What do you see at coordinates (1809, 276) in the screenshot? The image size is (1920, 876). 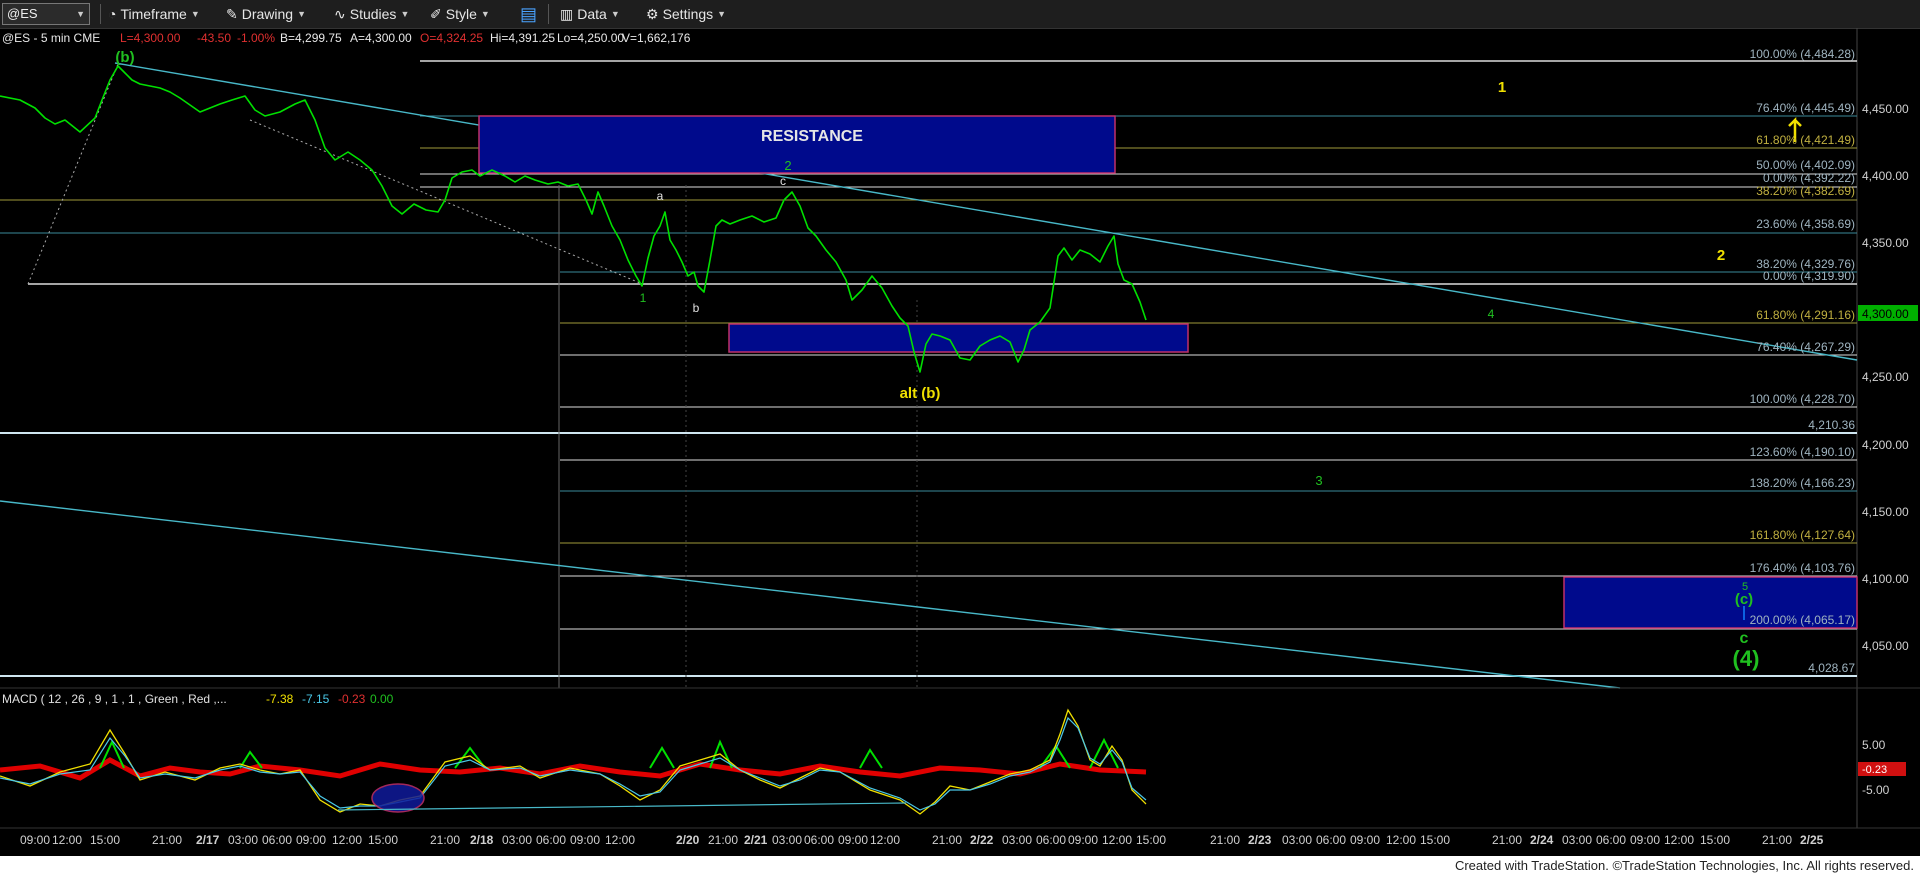 I see `fib-label: 0.00% (4,319.90)` at bounding box center [1809, 276].